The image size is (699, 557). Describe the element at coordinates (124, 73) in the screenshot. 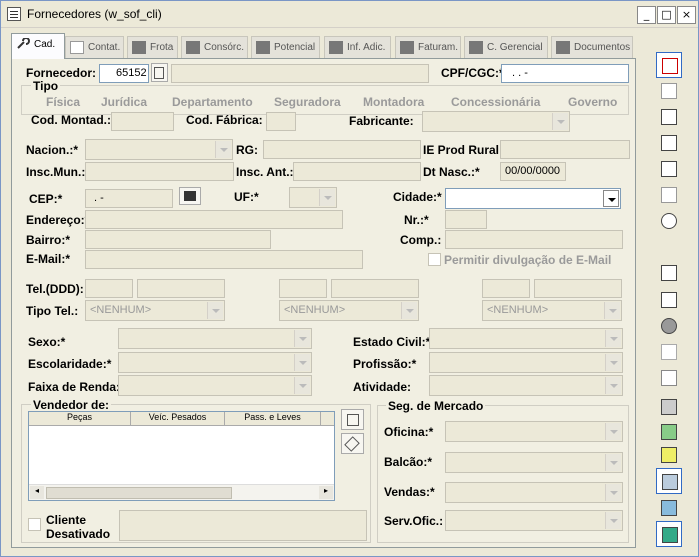

I see `fornecedor-field: 65152` at that location.